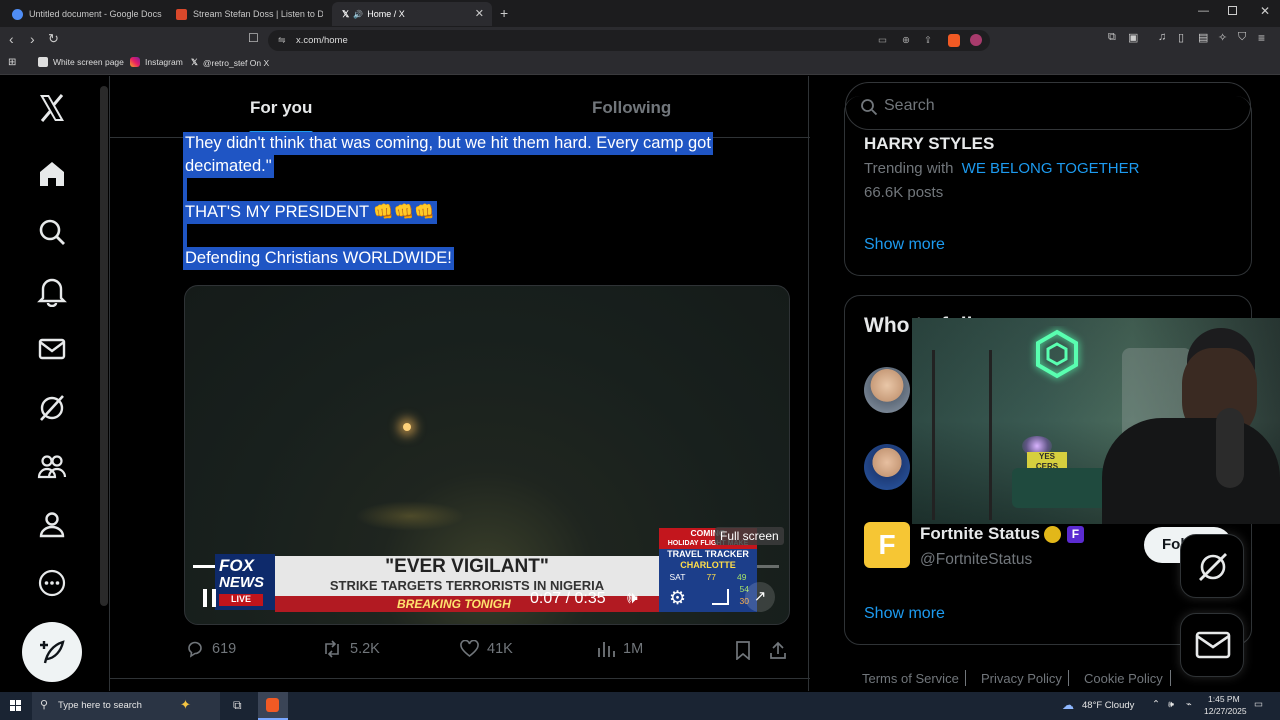 Image resolution: width=1280 pixels, height=720 pixels. Describe the element at coordinates (52, 349) in the screenshot. I see `messages-envelope-icon` at that location.